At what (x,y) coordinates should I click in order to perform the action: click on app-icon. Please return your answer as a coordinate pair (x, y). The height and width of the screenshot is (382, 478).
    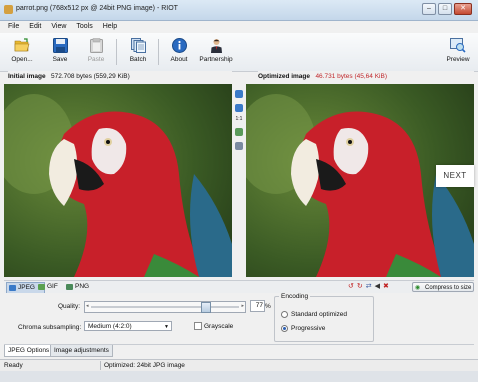
    Looking at the image, I should click on (8, 9).